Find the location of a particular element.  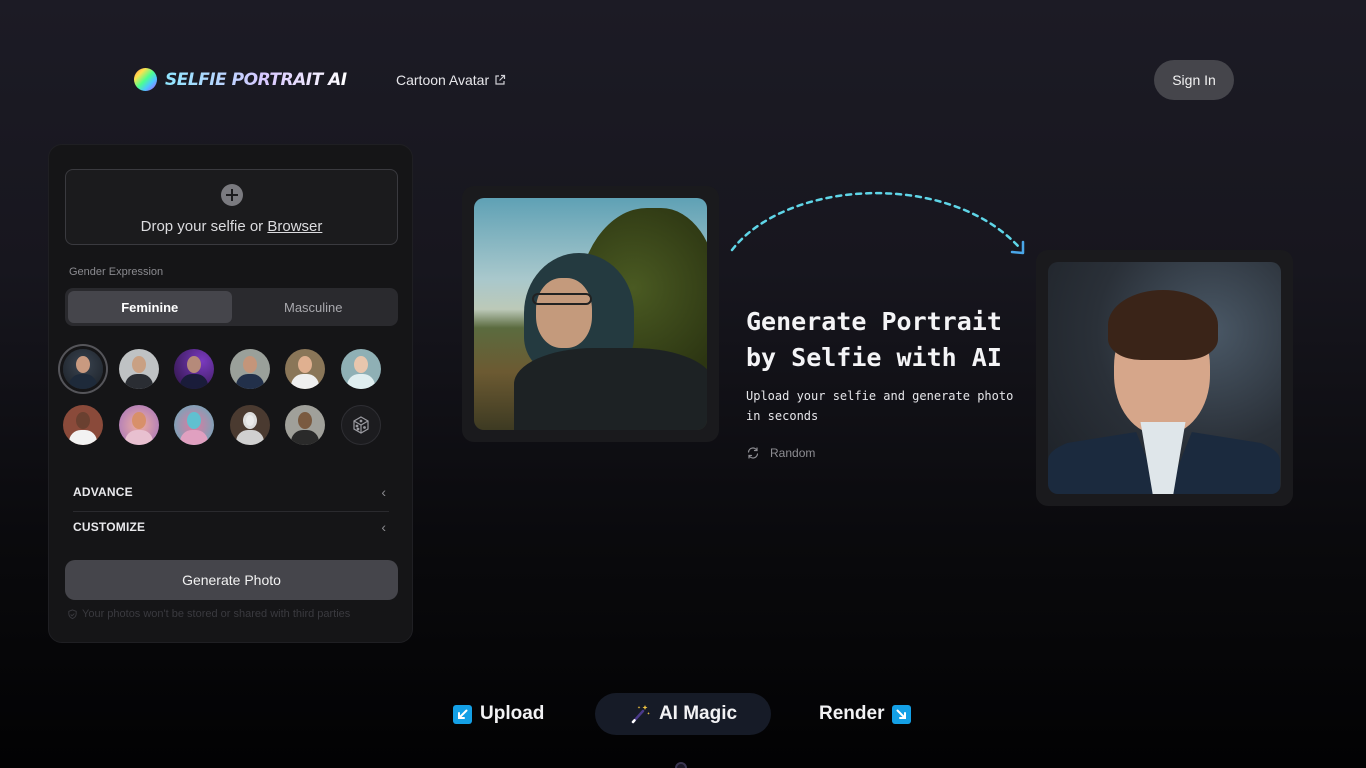

style-option-studio-portrait-suit is located at coordinates (83, 369).